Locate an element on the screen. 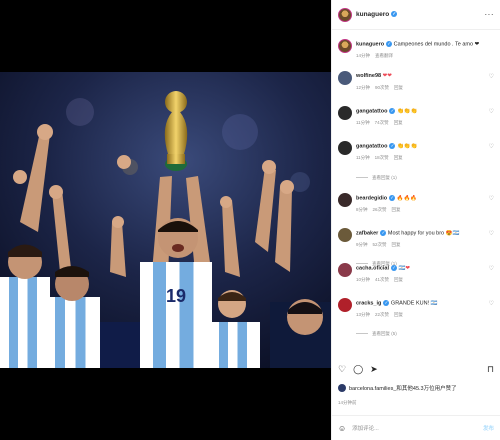 The image size is (500, 440). comment-text: GRANDE KUN! 🇦🇷 is located at coordinates (414, 303).